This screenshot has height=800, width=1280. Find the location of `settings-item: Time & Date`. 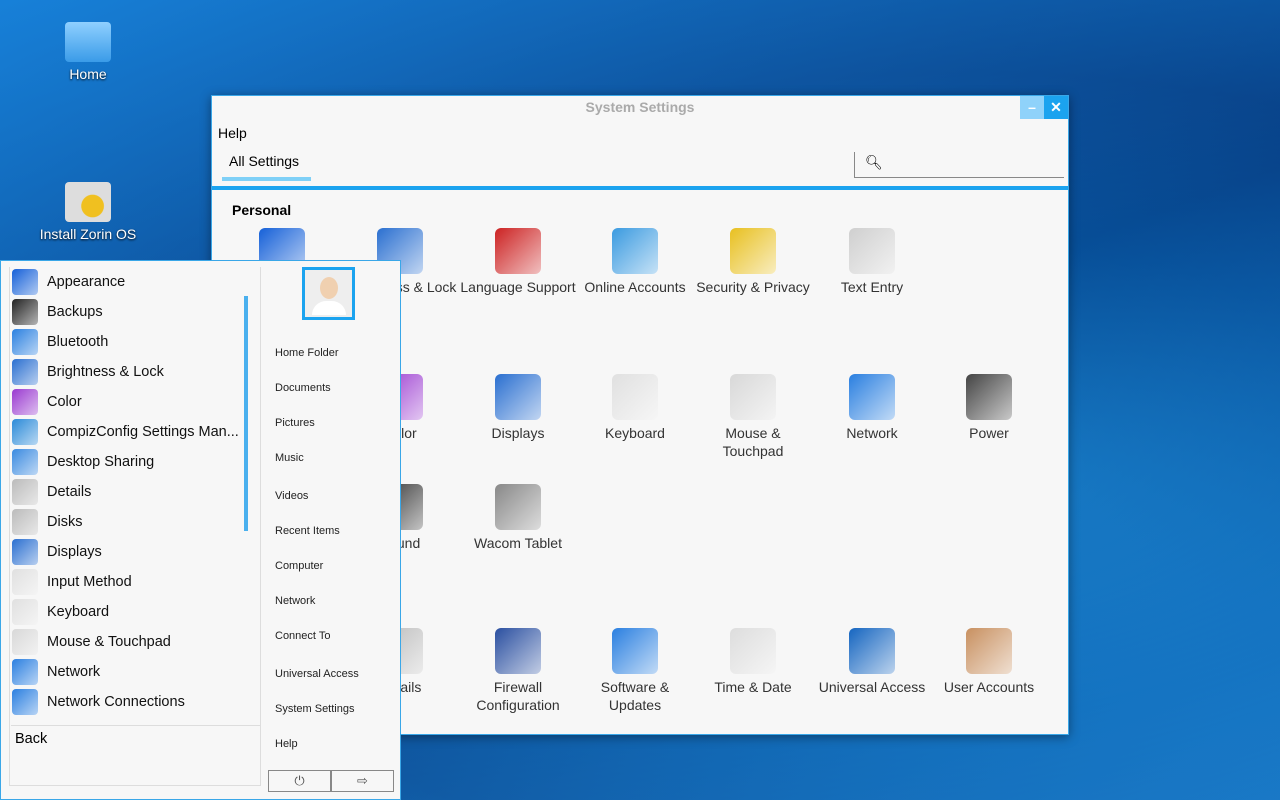

settings-item: Time & Date is located at coordinates (753, 662).